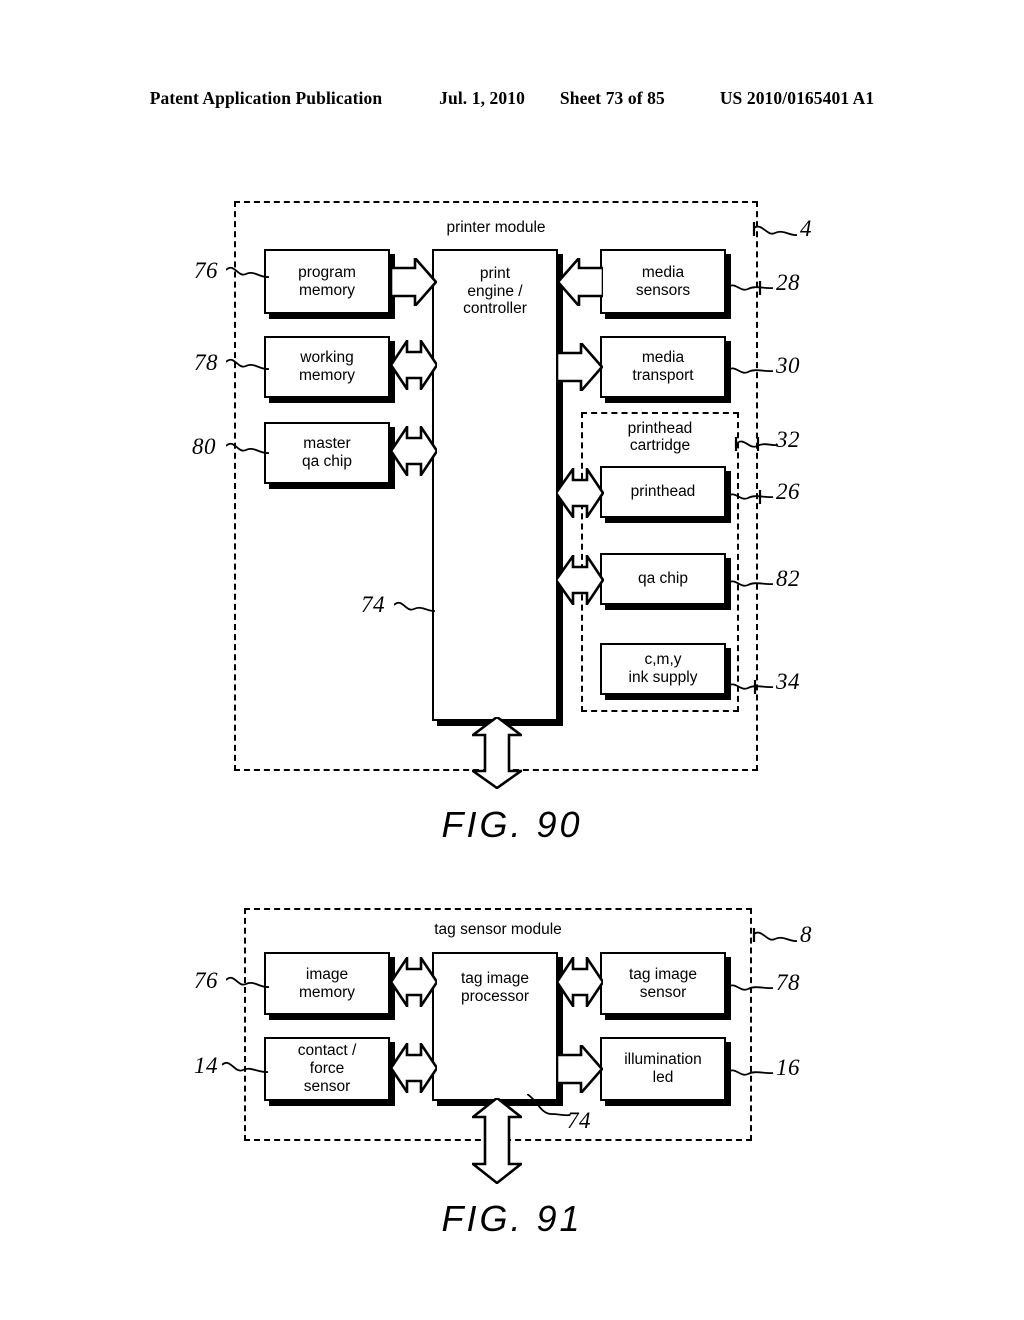 Image resolution: width=1024 pixels, height=1320 pixels. I want to click on refnum-80: 80, so click(204, 446).